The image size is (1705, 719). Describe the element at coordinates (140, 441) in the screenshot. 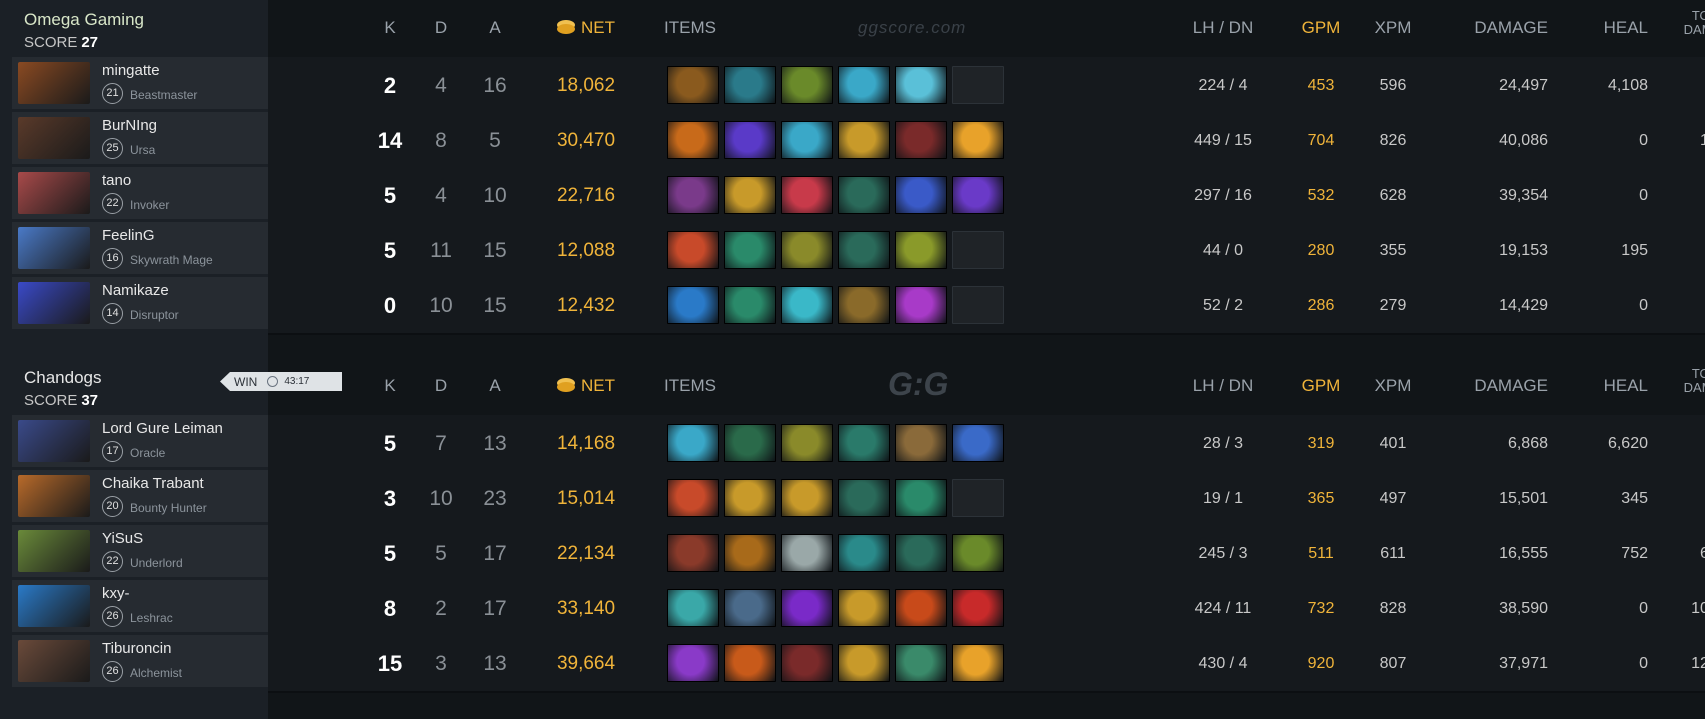

I see `player-card: Lord Gure Leiman 17 Oracle` at that location.